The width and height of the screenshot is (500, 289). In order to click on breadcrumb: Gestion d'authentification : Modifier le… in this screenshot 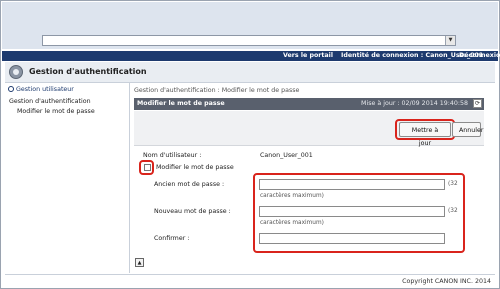, I will do `click(217, 90)`.